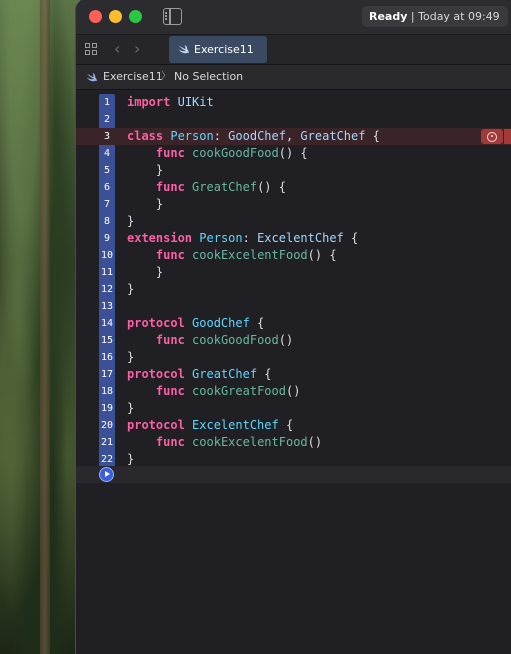 The height and width of the screenshot is (654, 511). I want to click on code-text: protocol ExcelentChef {, so click(210, 425).